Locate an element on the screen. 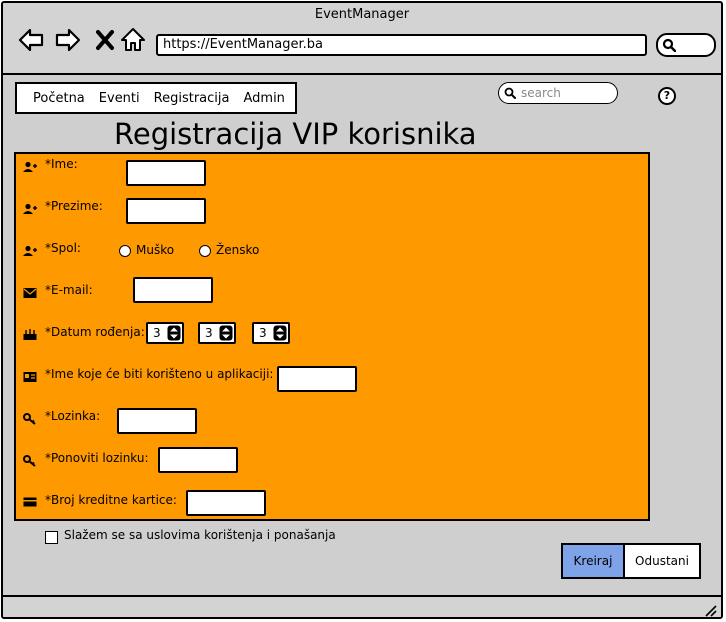 The width and height of the screenshot is (726, 622). home-icon is located at coordinates (133, 40).